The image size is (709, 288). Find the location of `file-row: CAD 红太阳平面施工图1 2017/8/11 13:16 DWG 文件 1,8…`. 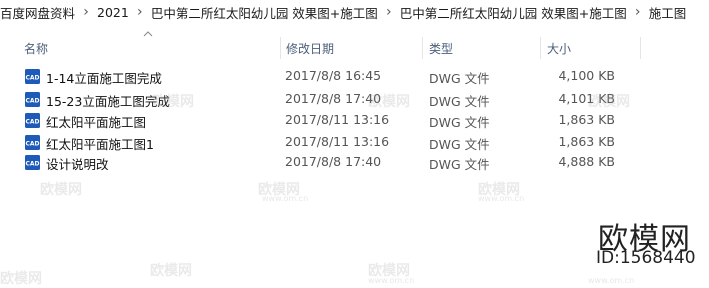

file-row: CAD 红太阳平面施工图1 2017/8/11 13:16 DWG 文件 1,8… is located at coordinates (354, 142).